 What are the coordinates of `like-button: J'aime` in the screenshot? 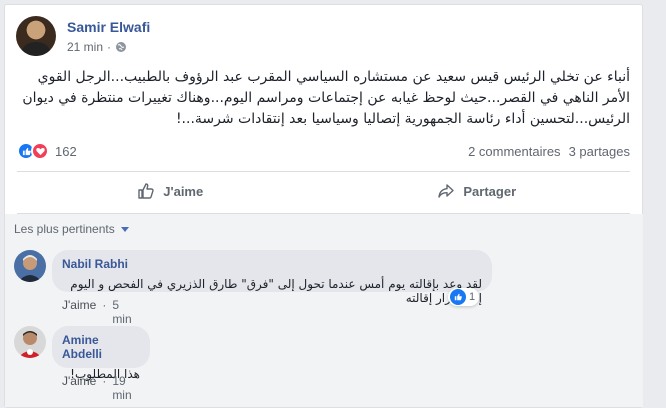 It's located at (170, 191).